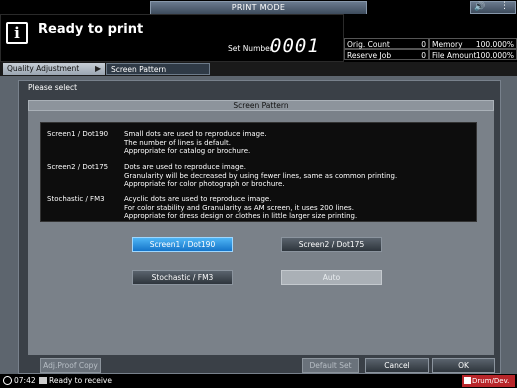  I want to click on default-set-button: Default Set, so click(330, 365).